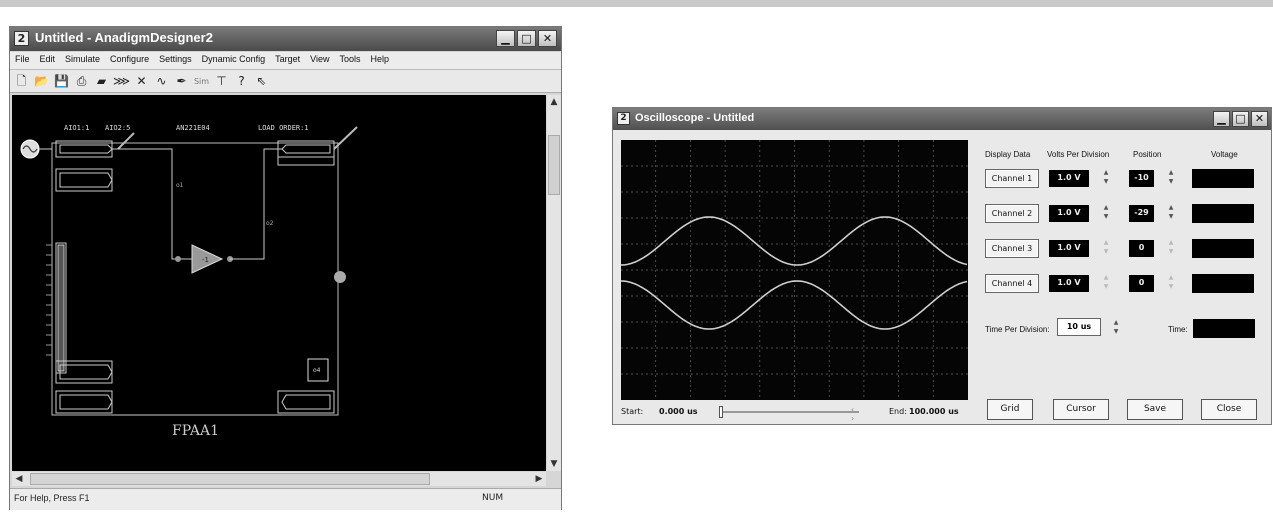 Image resolution: width=1273 pixels, height=518 pixels. Describe the element at coordinates (1223, 283) in the screenshot. I see `channel-4-voltage` at that location.